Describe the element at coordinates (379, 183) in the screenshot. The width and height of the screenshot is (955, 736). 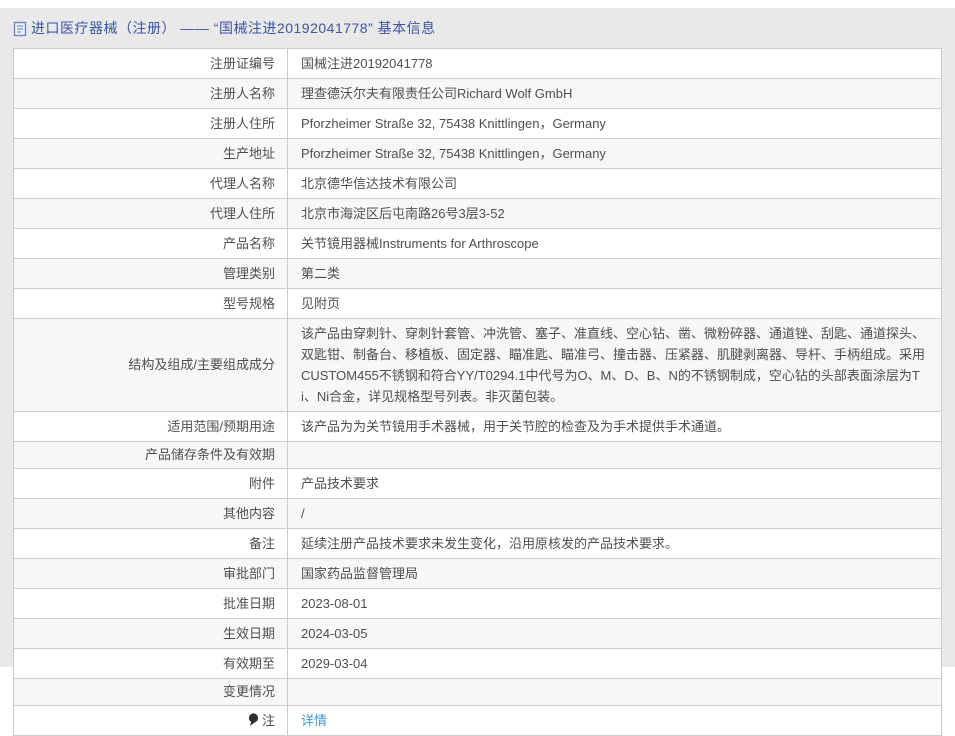
I see `row-value: 北京德华信达技术有限公司` at that location.